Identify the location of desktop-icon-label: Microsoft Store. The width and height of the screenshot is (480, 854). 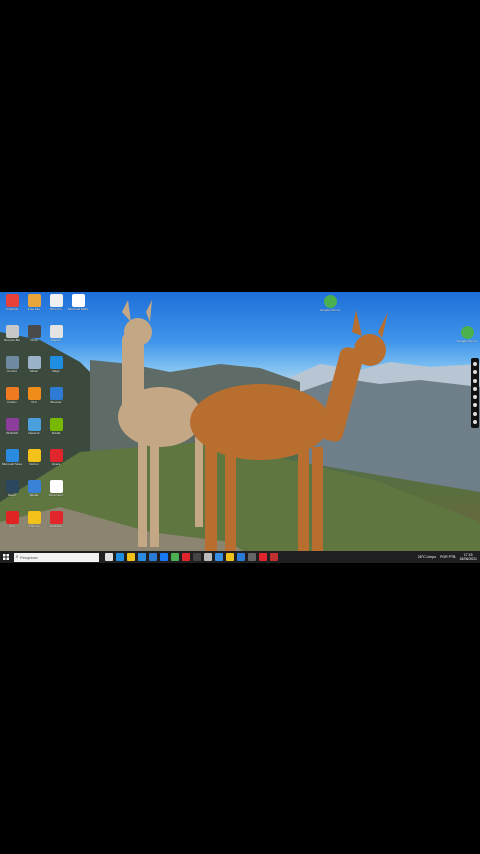
(12, 464).